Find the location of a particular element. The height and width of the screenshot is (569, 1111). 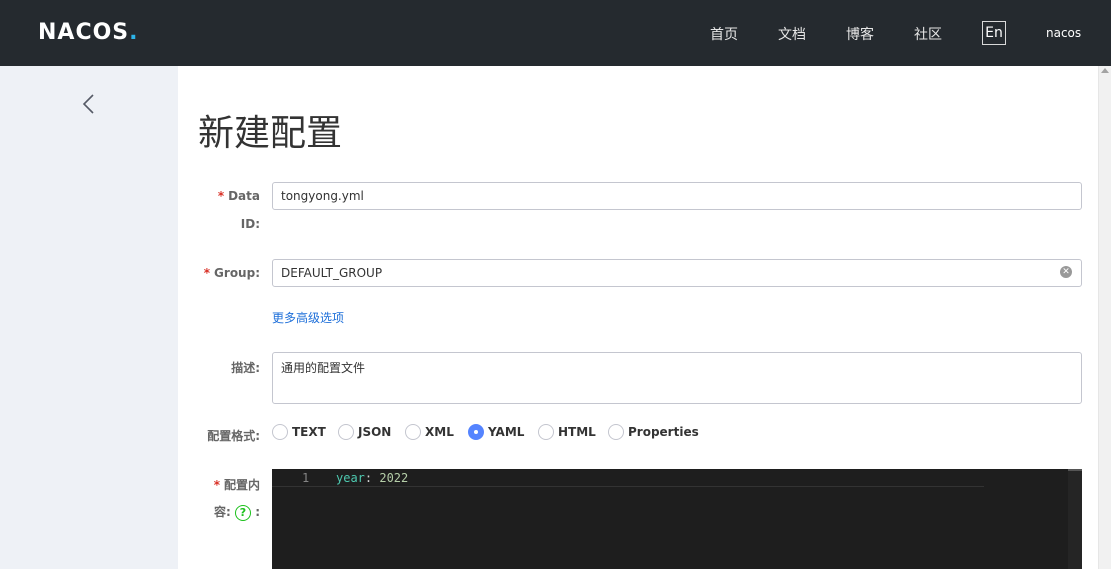

sidebar is located at coordinates (89, 317).